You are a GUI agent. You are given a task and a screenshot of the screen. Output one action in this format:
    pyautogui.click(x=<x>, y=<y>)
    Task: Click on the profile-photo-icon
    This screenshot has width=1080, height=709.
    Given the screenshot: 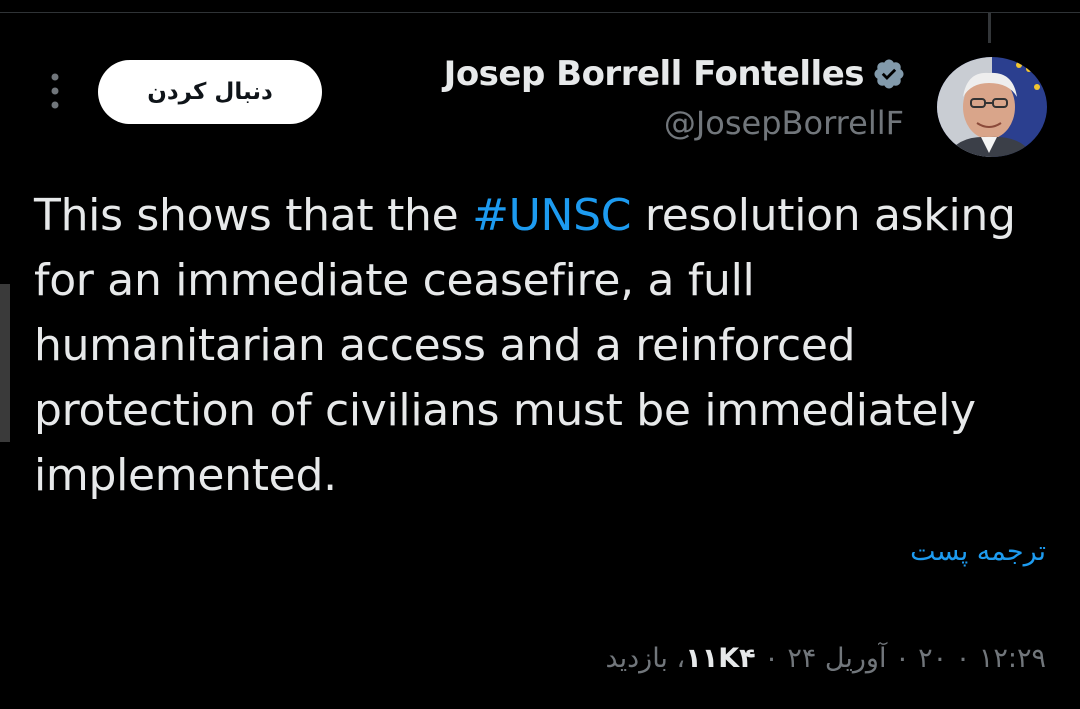 What is the action you would take?
    pyautogui.click(x=992, y=107)
    